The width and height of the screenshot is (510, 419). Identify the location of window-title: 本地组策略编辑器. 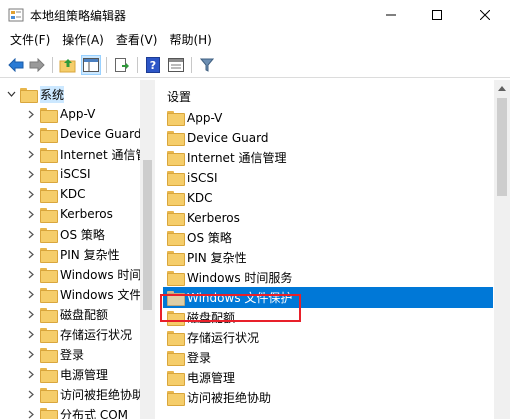
(78, 16).